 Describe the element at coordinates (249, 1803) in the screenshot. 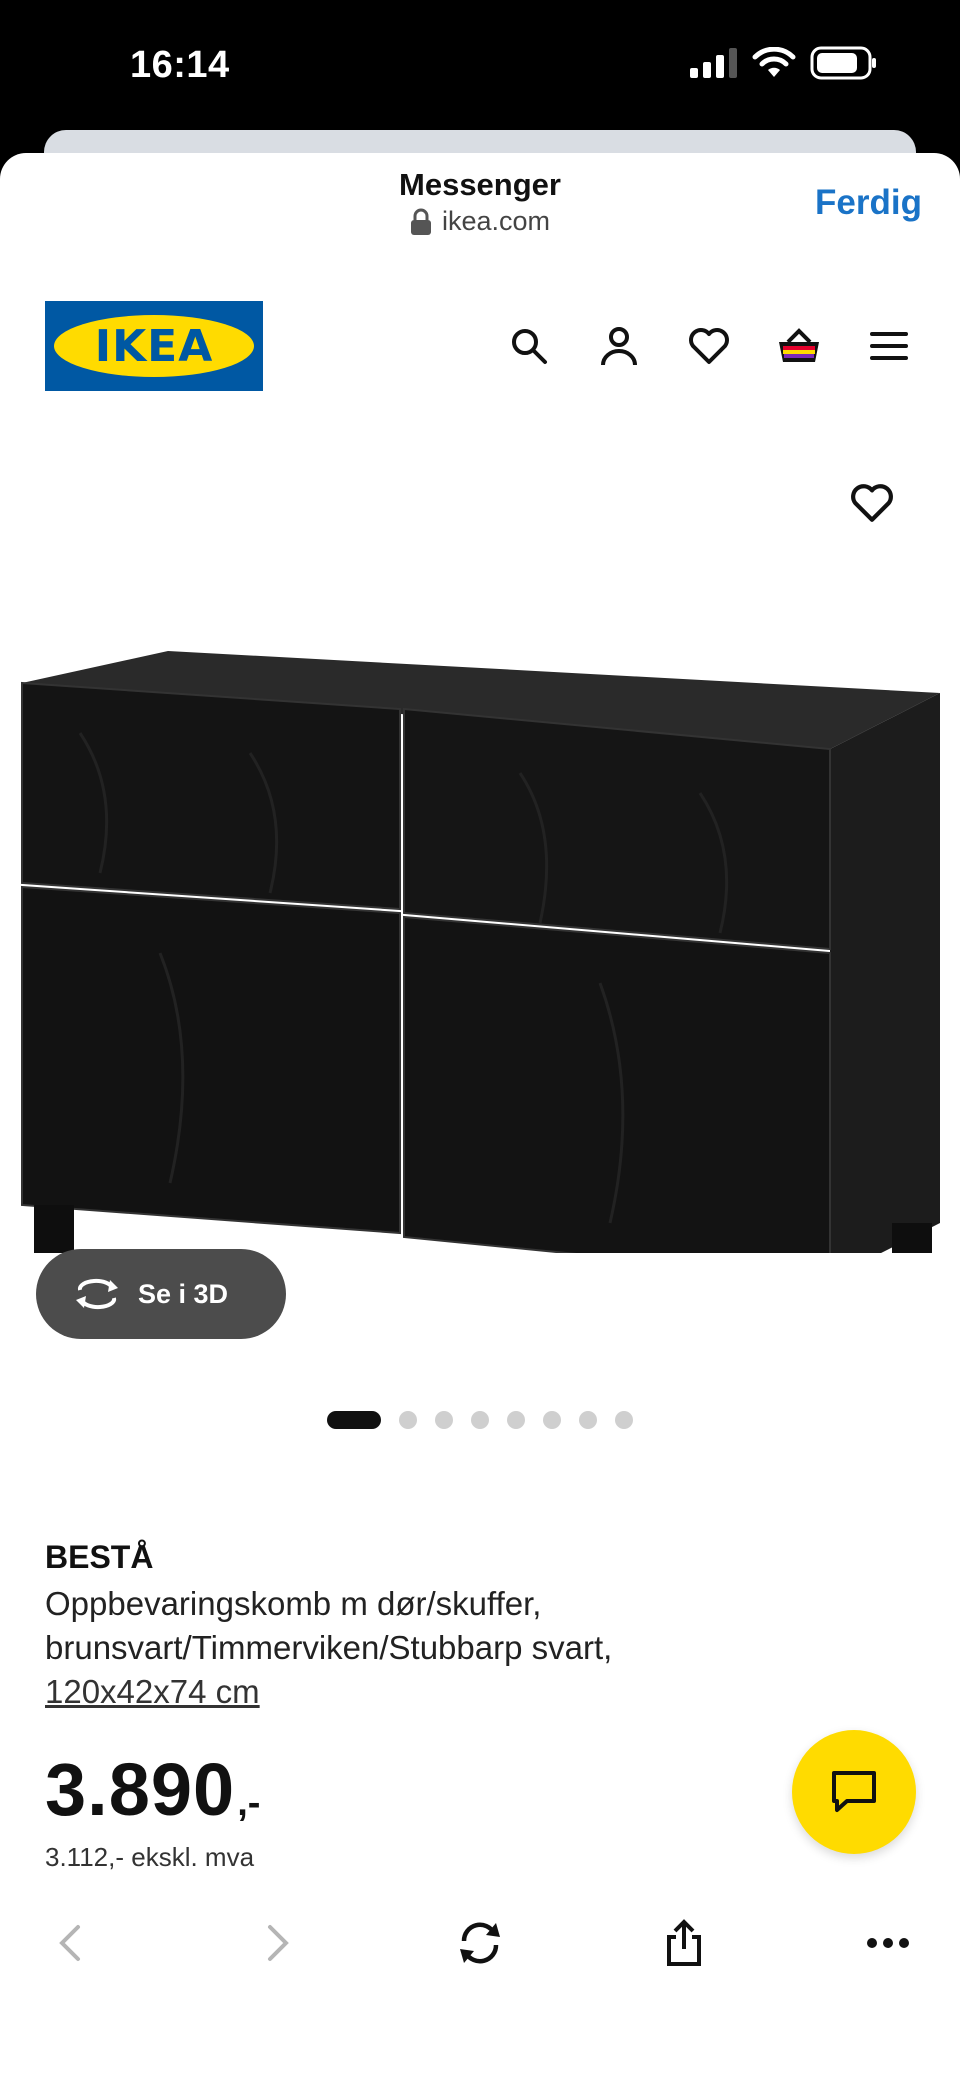

I see `price-suffix: ,-` at that location.